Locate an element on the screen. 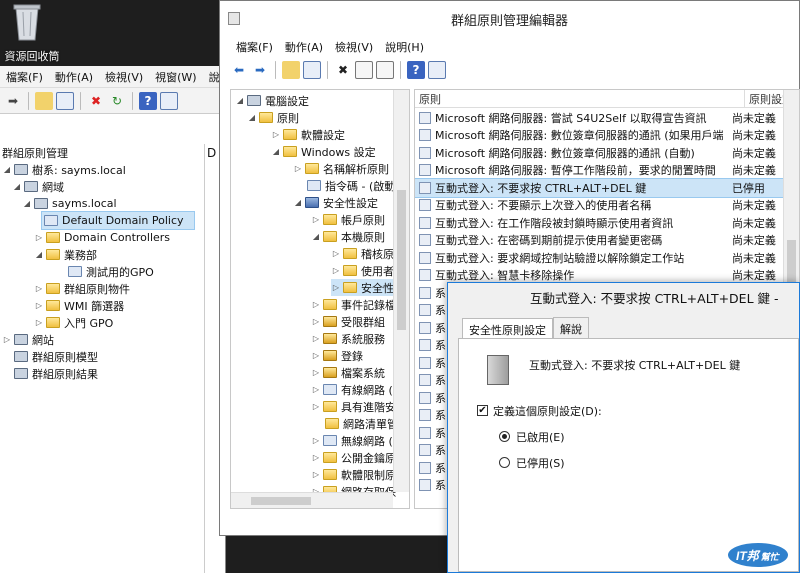  tree-event-log: ▷ 事件記錄檔 is located at coordinates (353, 304).